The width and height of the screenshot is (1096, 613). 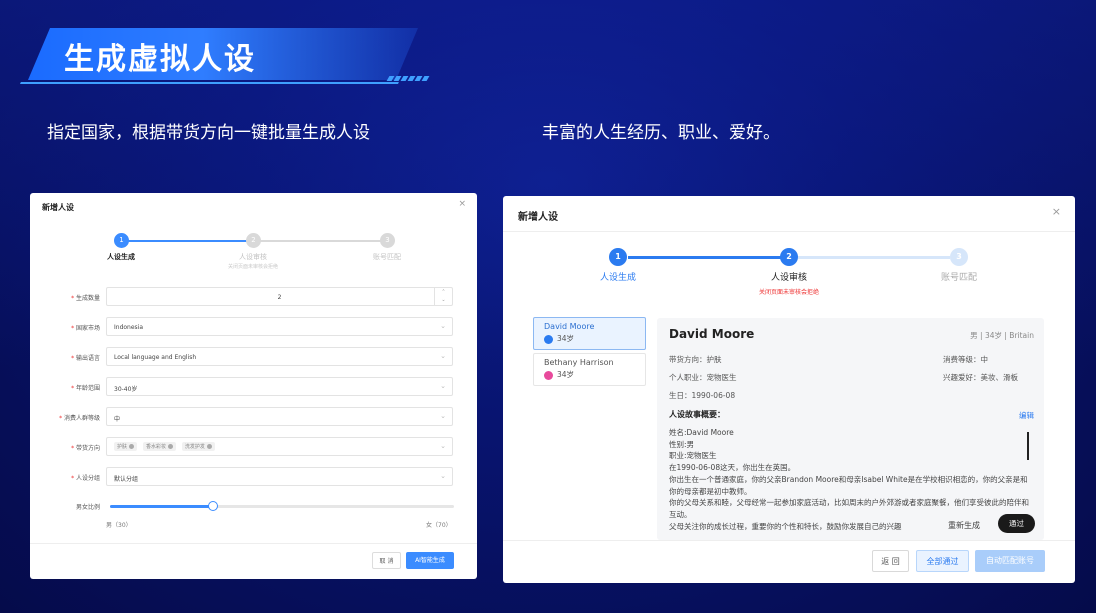 What do you see at coordinates (965, 359) in the screenshot?
I see `detail-consumer-level: 消费等级：中` at bounding box center [965, 359].